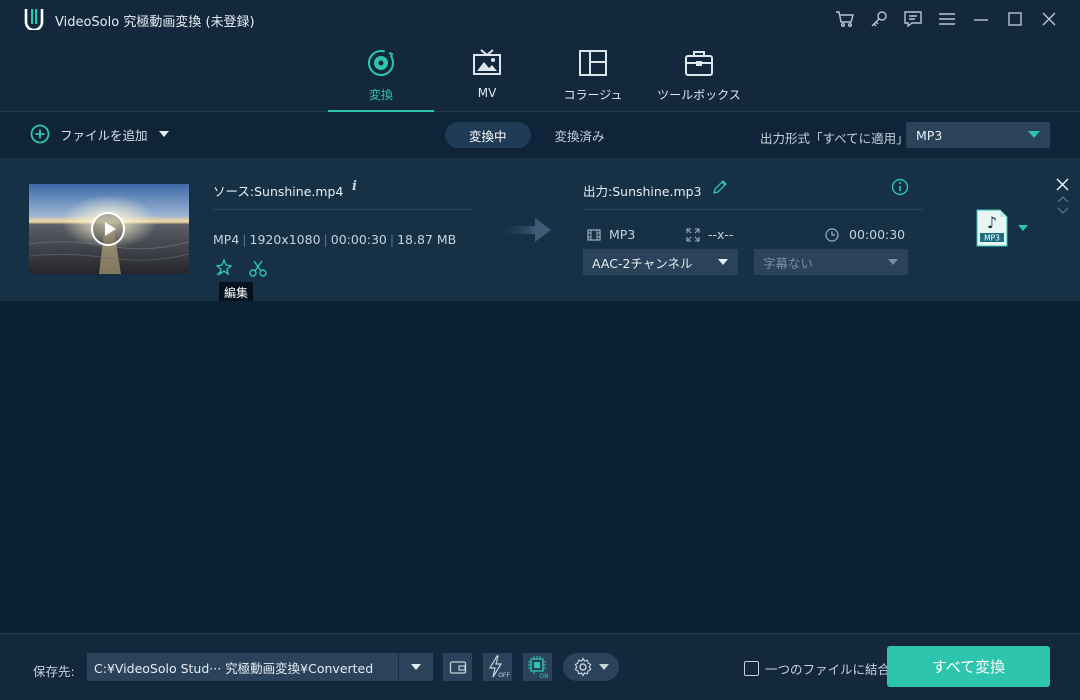 This screenshot has width=1080, height=700. Describe the element at coordinates (234, 668) in the screenshot. I see `save-path-text: C:¥VideoSolo Stud··· 究極動画変換¥Converted` at that location.